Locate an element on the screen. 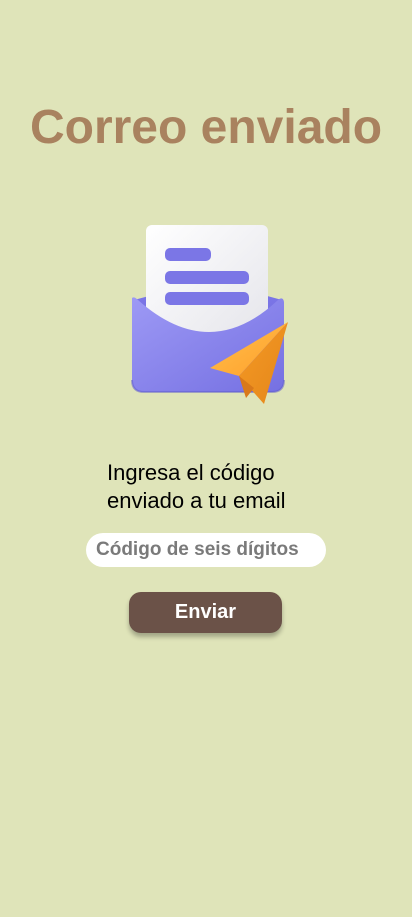 Image resolution: width=412 pixels, height=917 pixels. envelope-letter-plane-icon is located at coordinates (209, 314).